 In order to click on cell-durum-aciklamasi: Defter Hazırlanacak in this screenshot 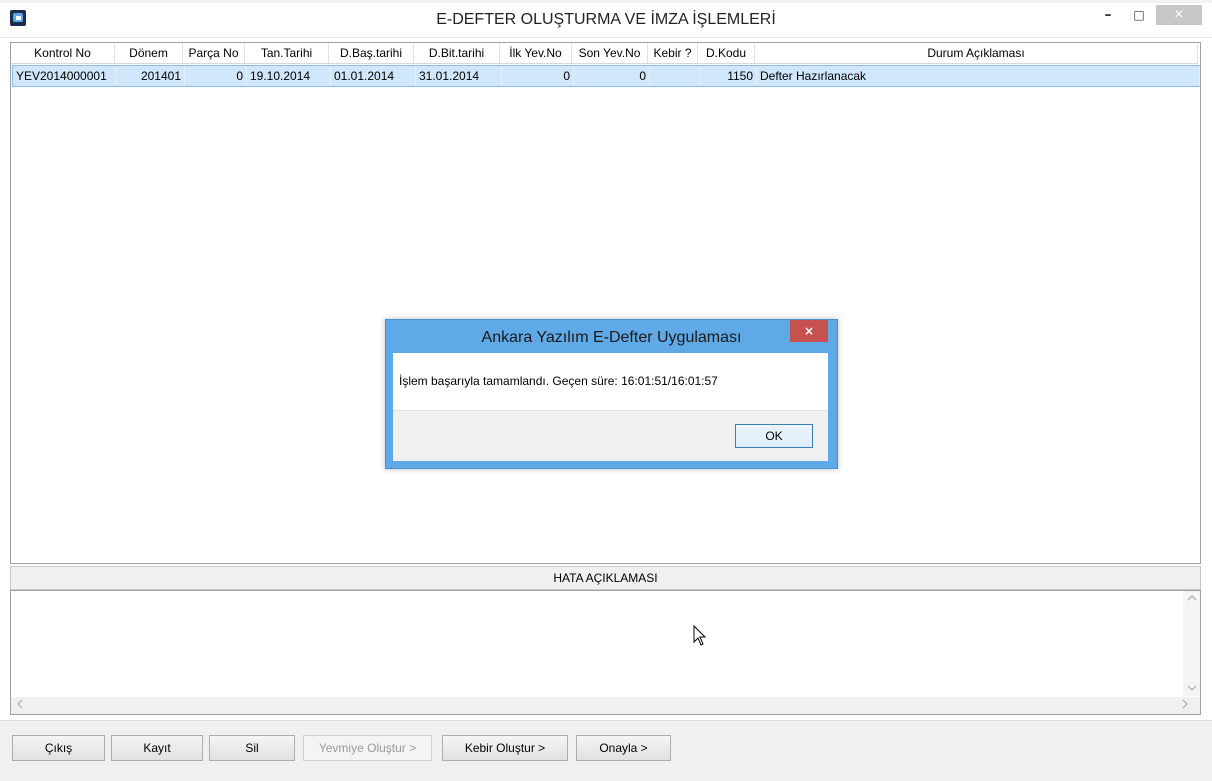, I will do `click(978, 76)`.